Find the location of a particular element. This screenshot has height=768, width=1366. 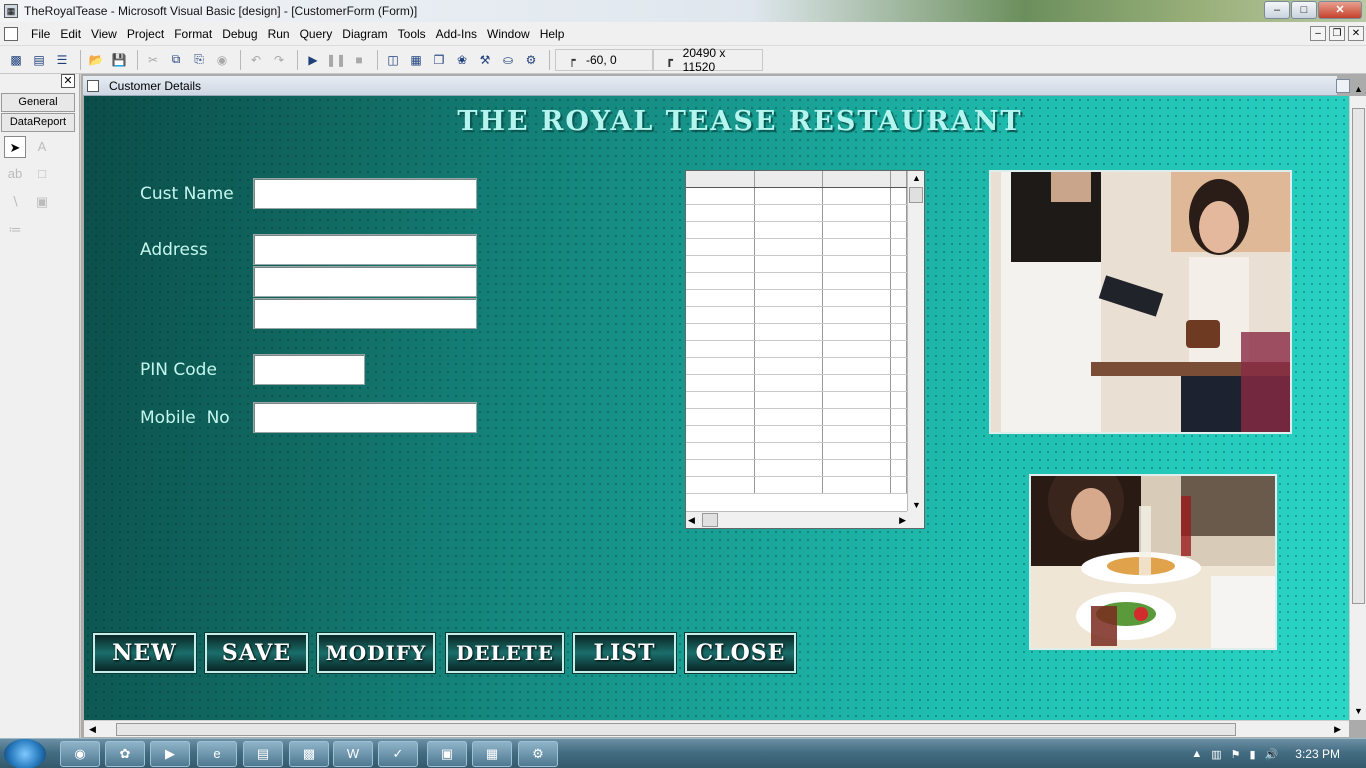

cut-icon: ✂ is located at coordinates (153, 60).